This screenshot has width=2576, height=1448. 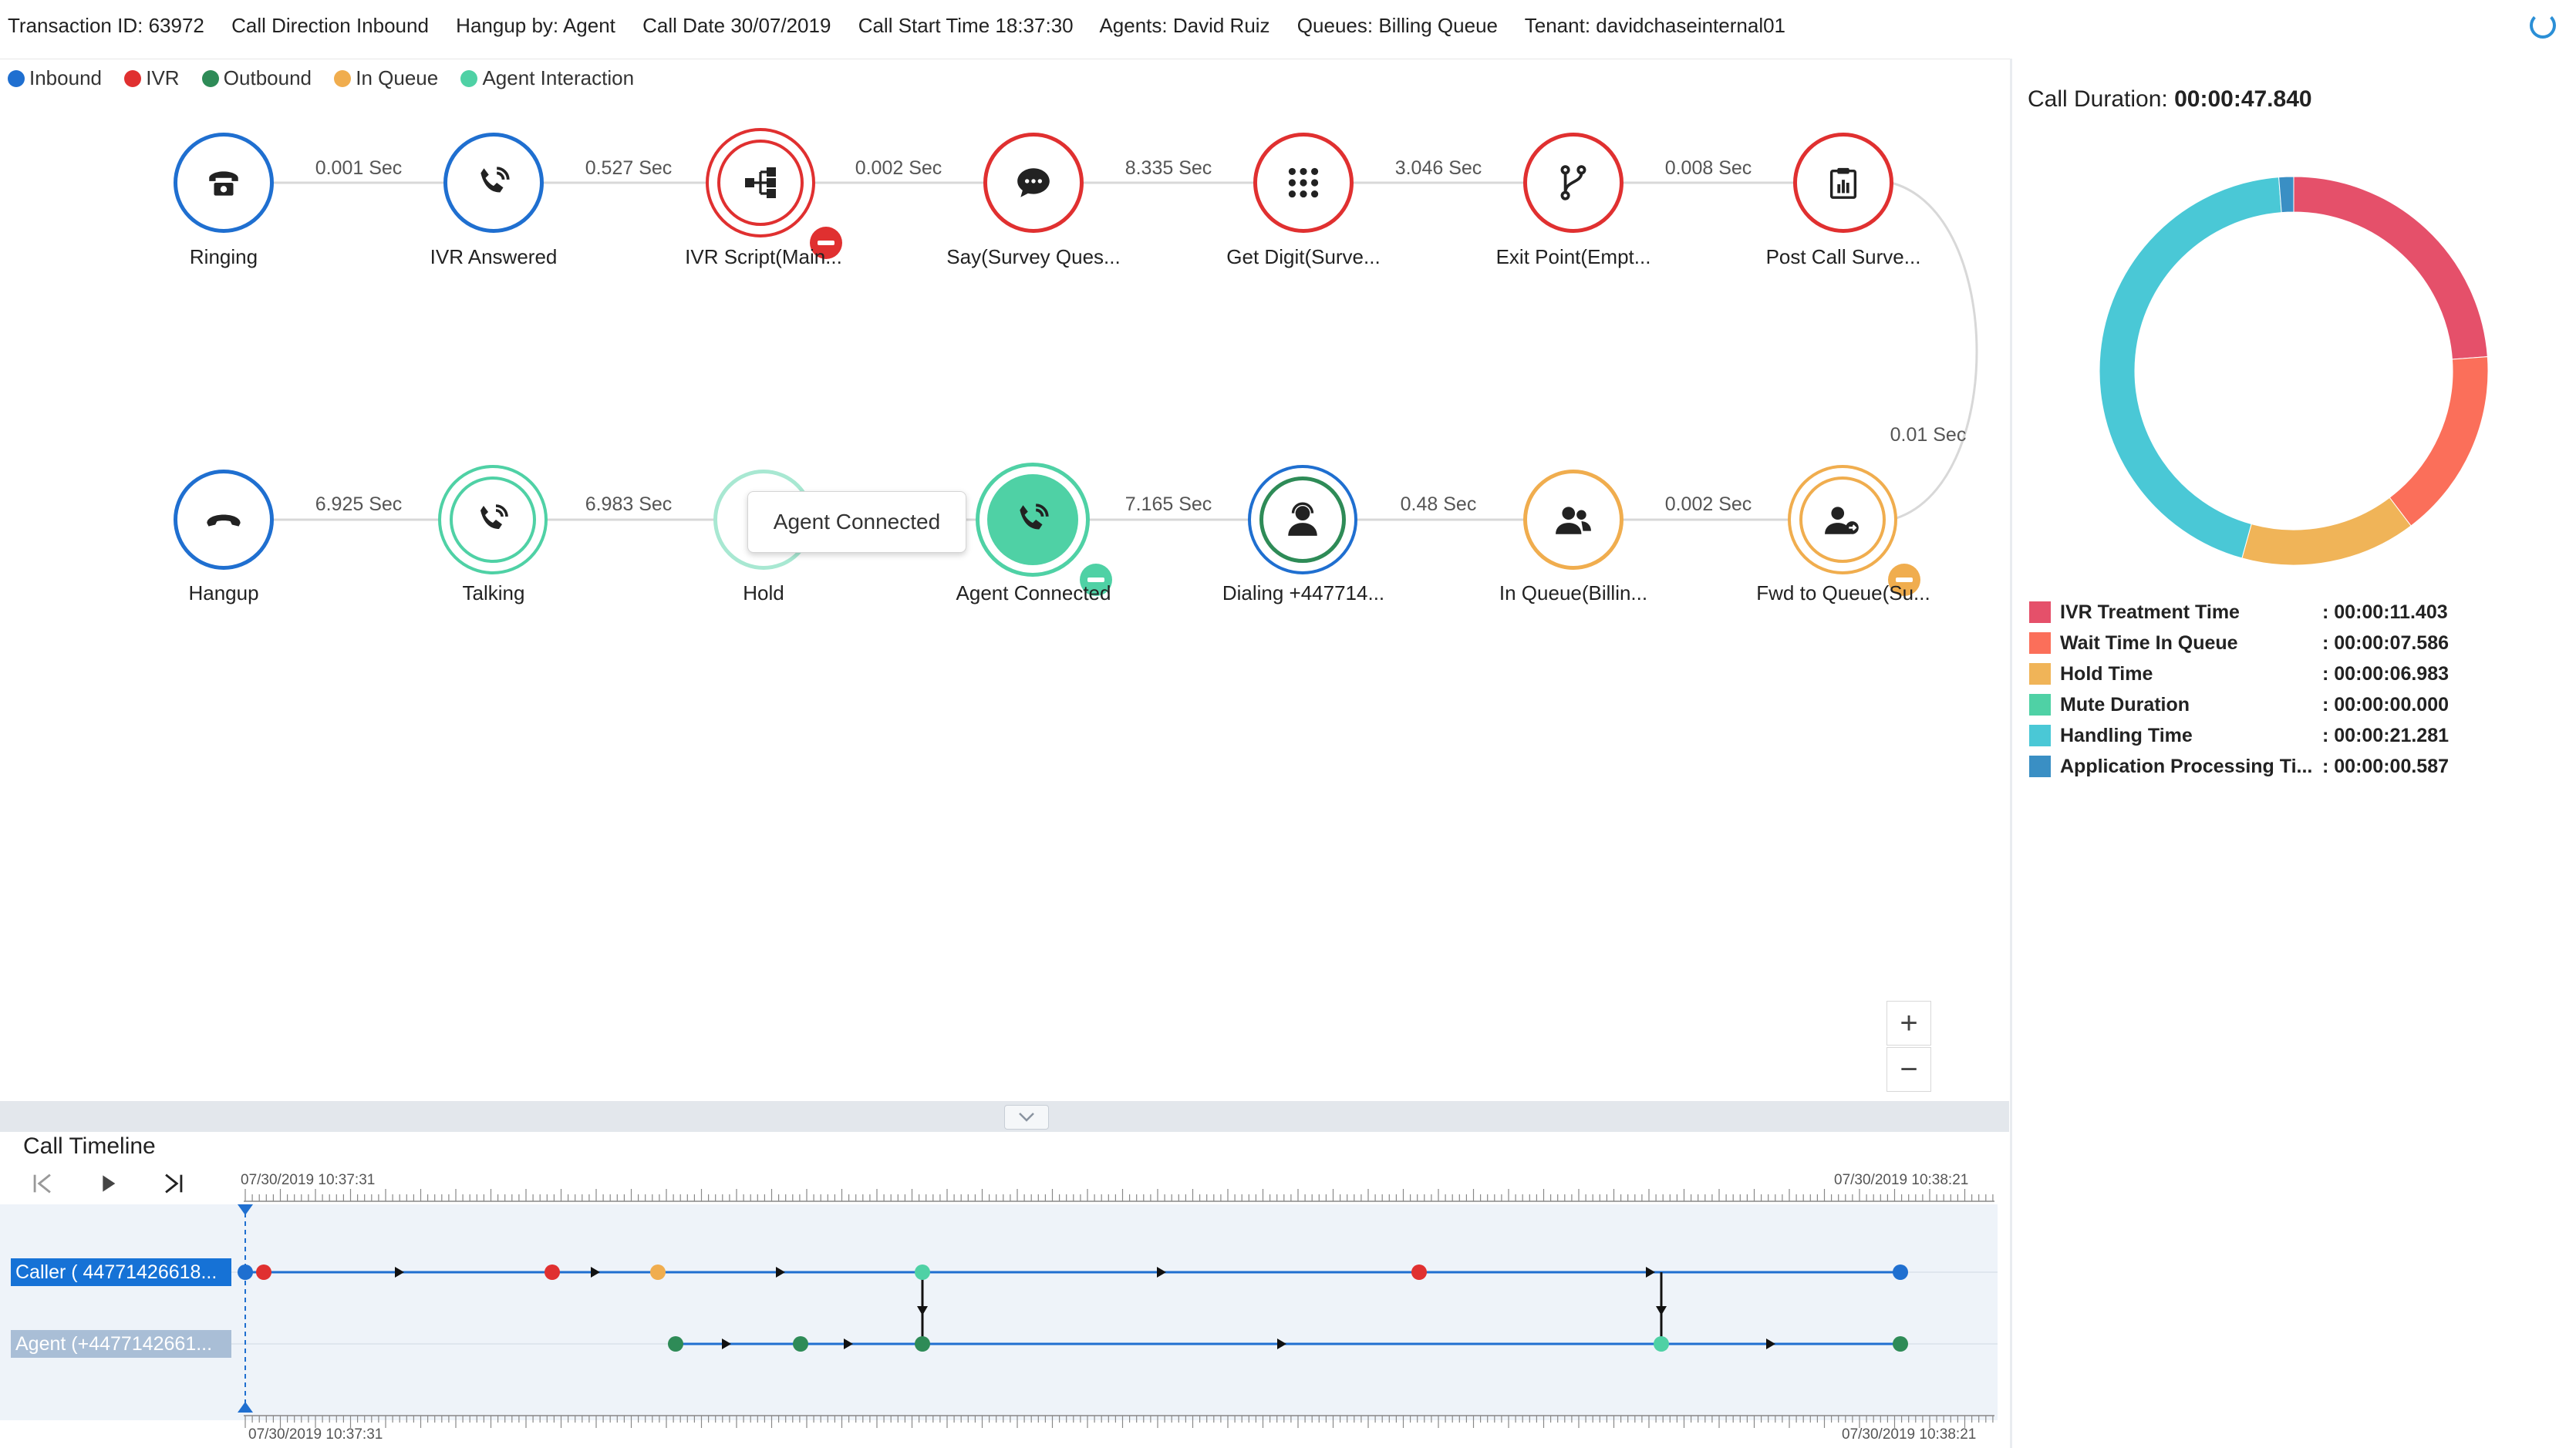 I want to click on edge-duration: 0.001 Sec, so click(x=359, y=168).